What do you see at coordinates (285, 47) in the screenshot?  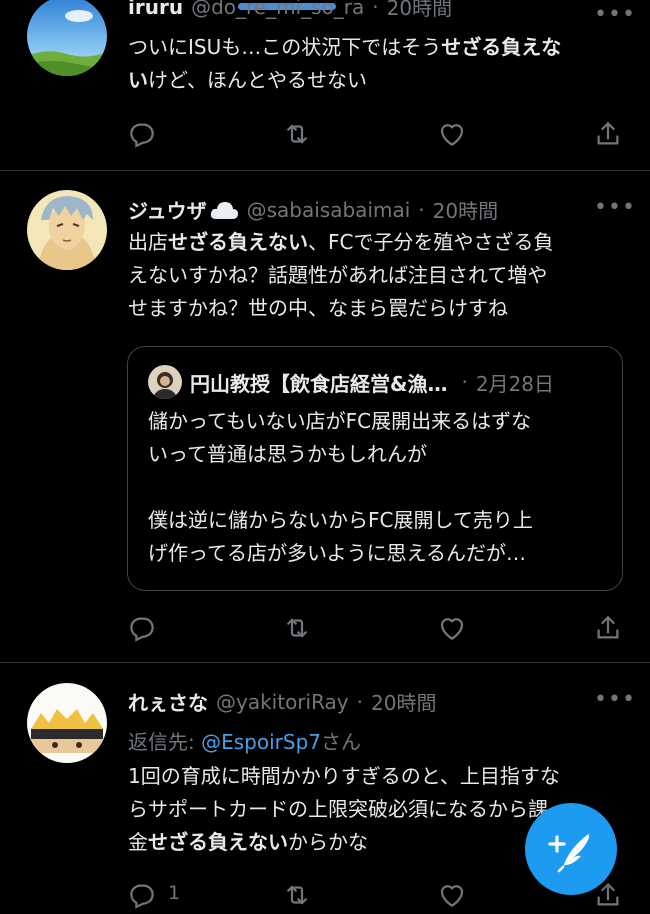 I see `text-segment: ついにISUも…この状況下ではそう` at bounding box center [285, 47].